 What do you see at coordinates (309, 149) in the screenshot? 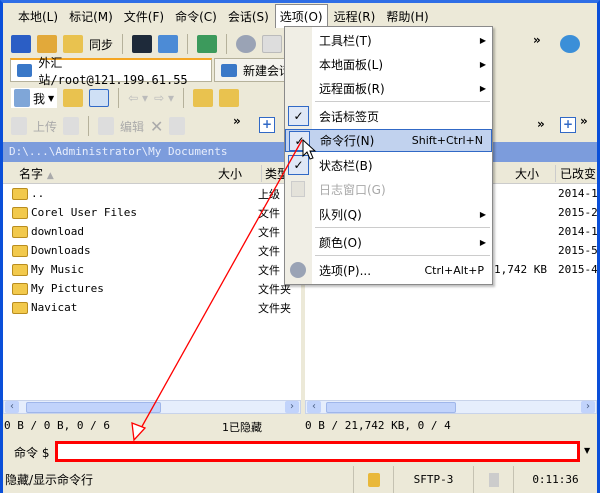
I see `mouse-cursor-icon` at bounding box center [309, 149].